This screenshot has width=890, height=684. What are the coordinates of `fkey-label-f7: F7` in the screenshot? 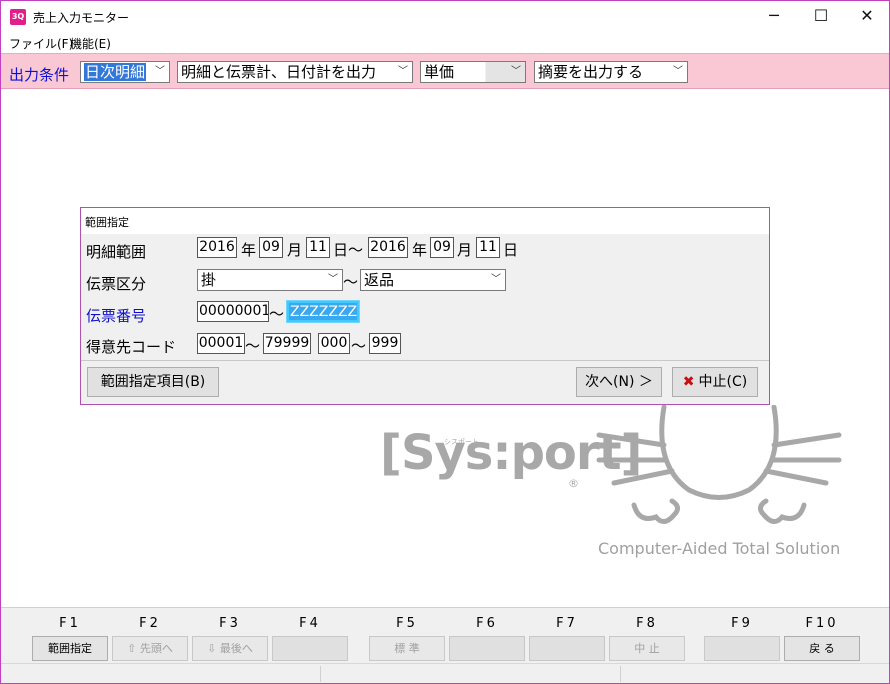 It's located at (567, 623).